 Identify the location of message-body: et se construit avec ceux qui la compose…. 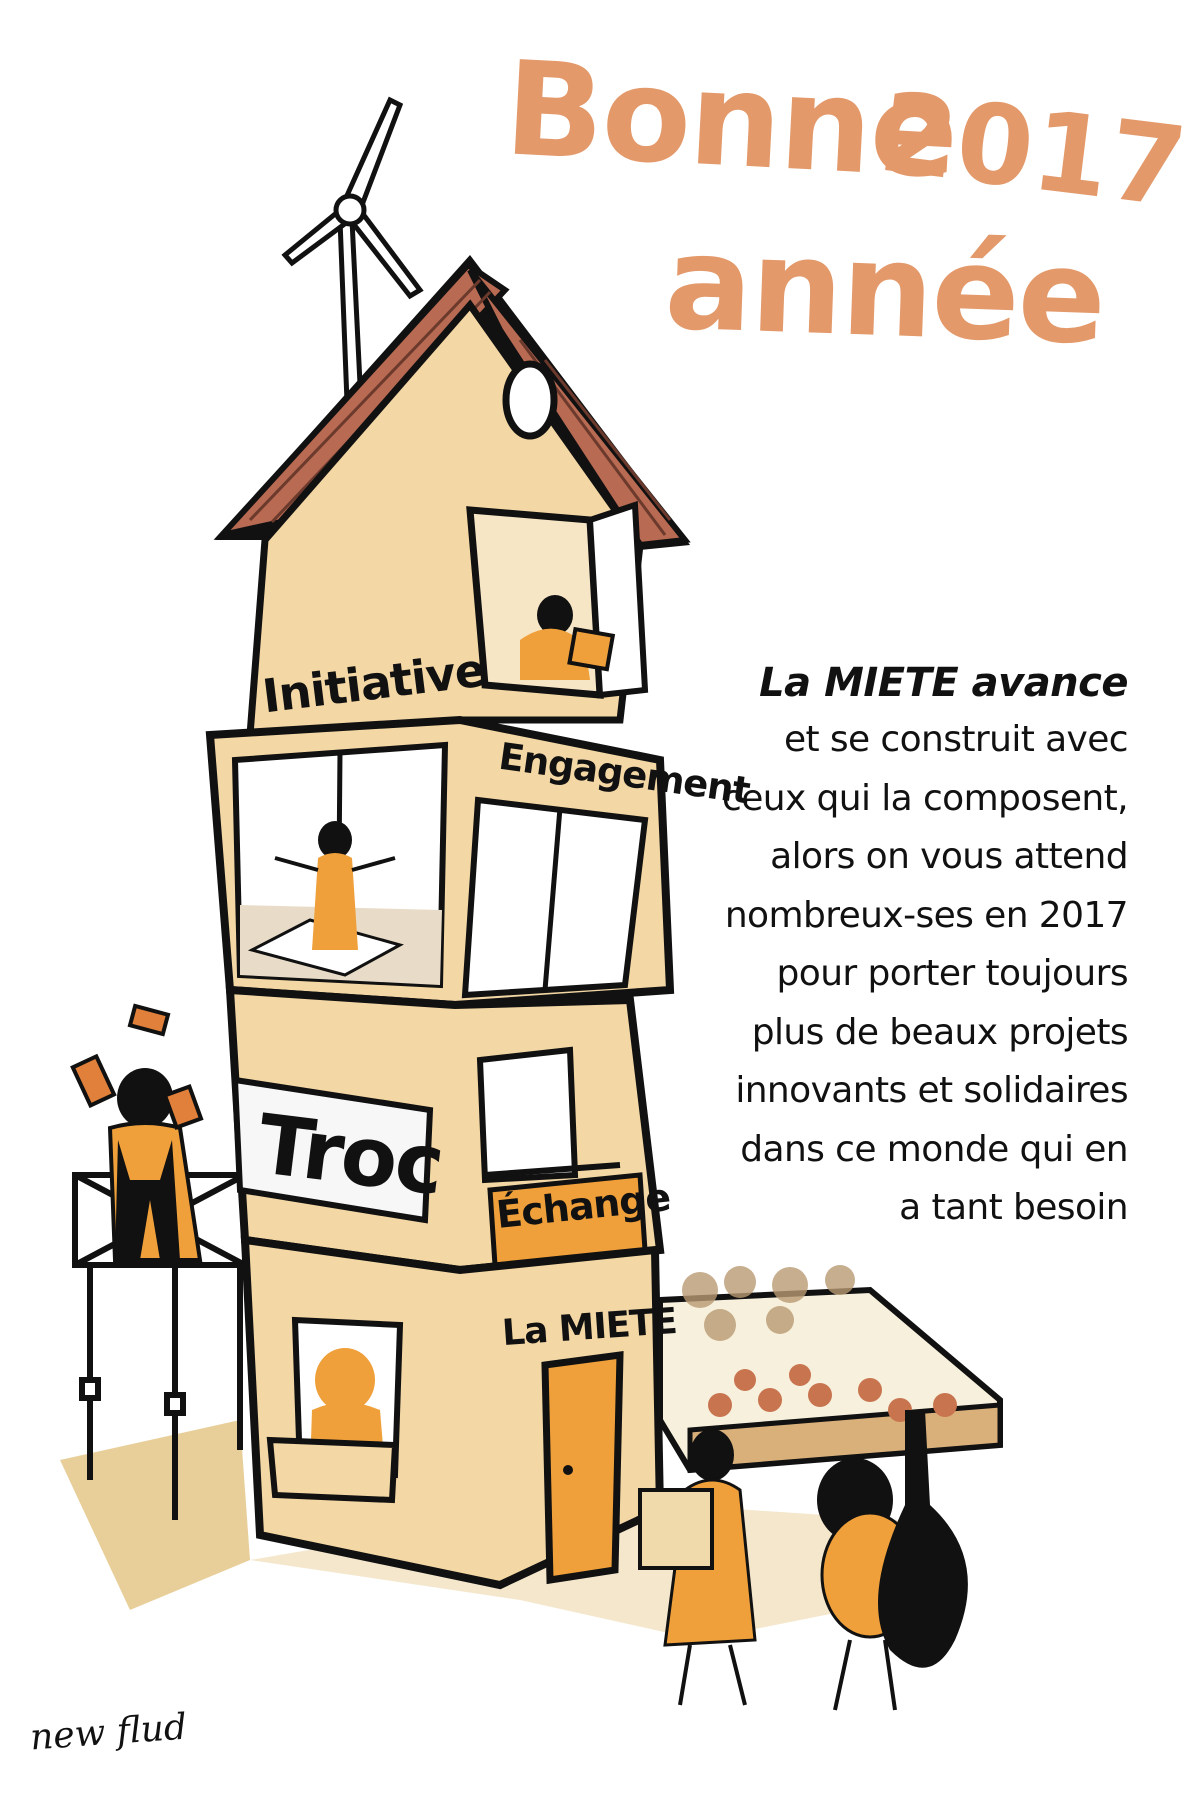
(924, 974).